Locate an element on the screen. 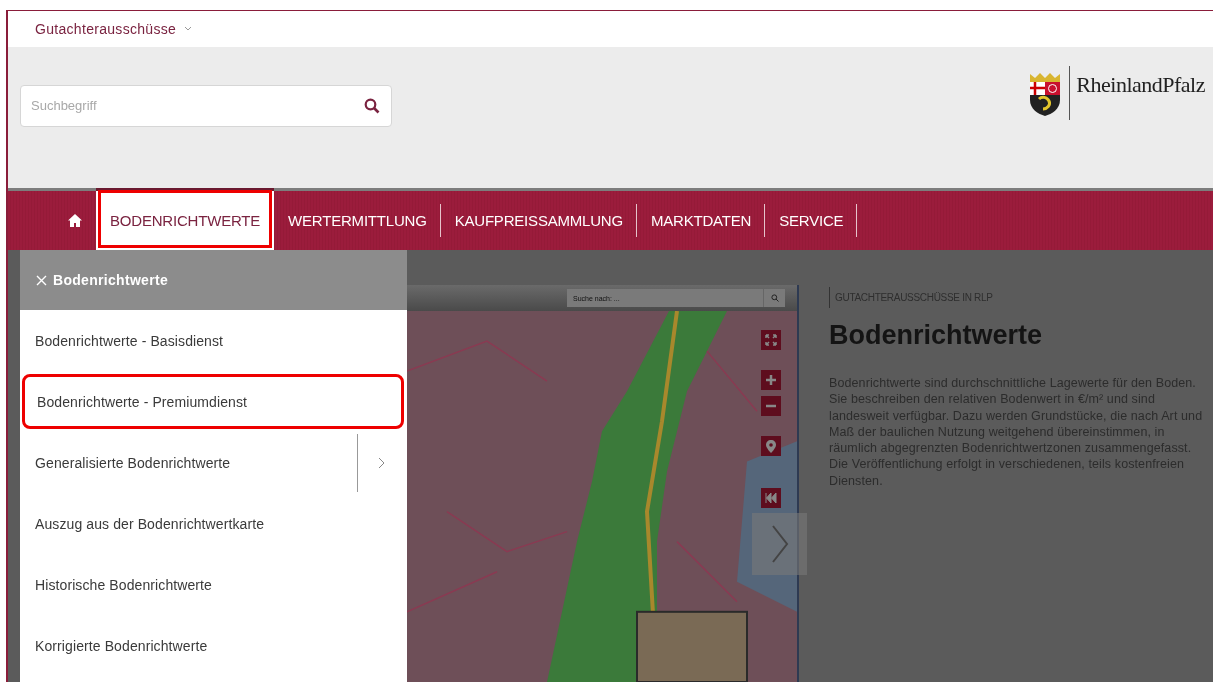 Image resolution: width=1213 pixels, height=682 pixels. search-field: Suchbegriff is located at coordinates (206, 105).